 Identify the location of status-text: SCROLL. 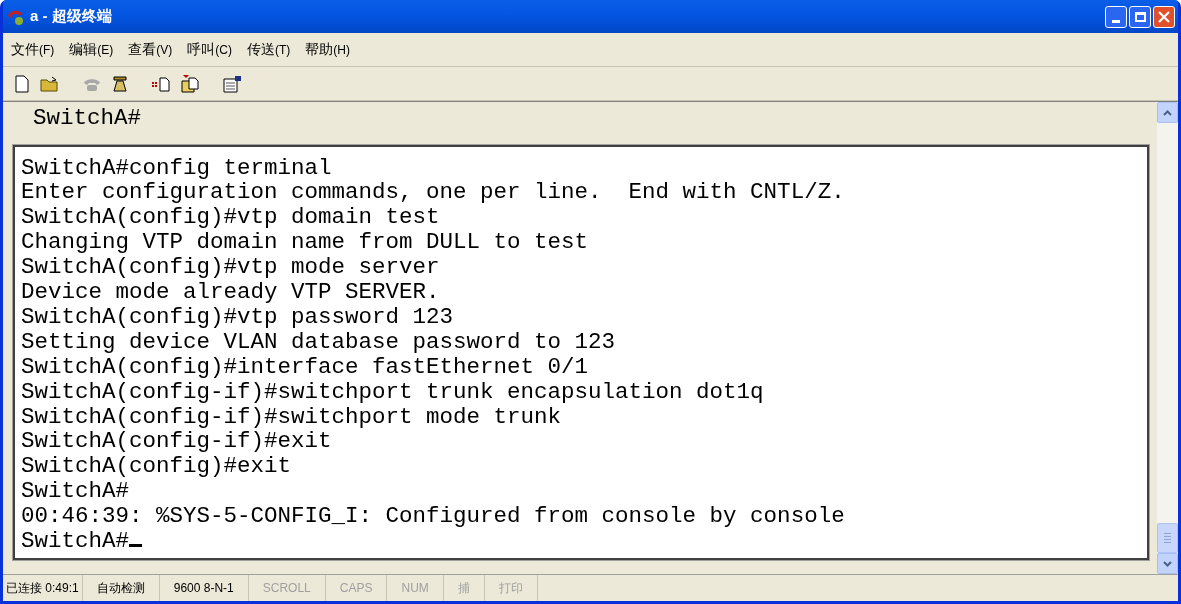
(287, 588).